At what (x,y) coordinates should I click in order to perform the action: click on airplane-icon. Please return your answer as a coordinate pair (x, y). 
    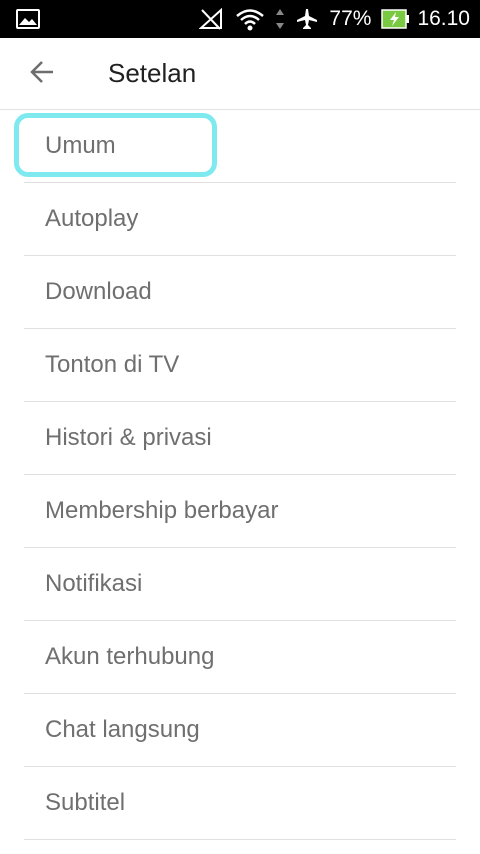
    Looking at the image, I should click on (307, 19).